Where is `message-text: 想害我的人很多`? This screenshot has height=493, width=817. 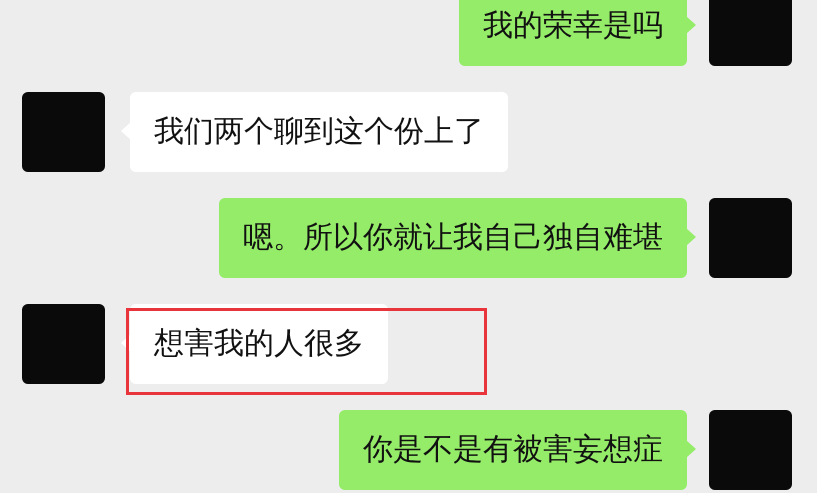 message-text: 想害我的人很多 is located at coordinates (259, 344).